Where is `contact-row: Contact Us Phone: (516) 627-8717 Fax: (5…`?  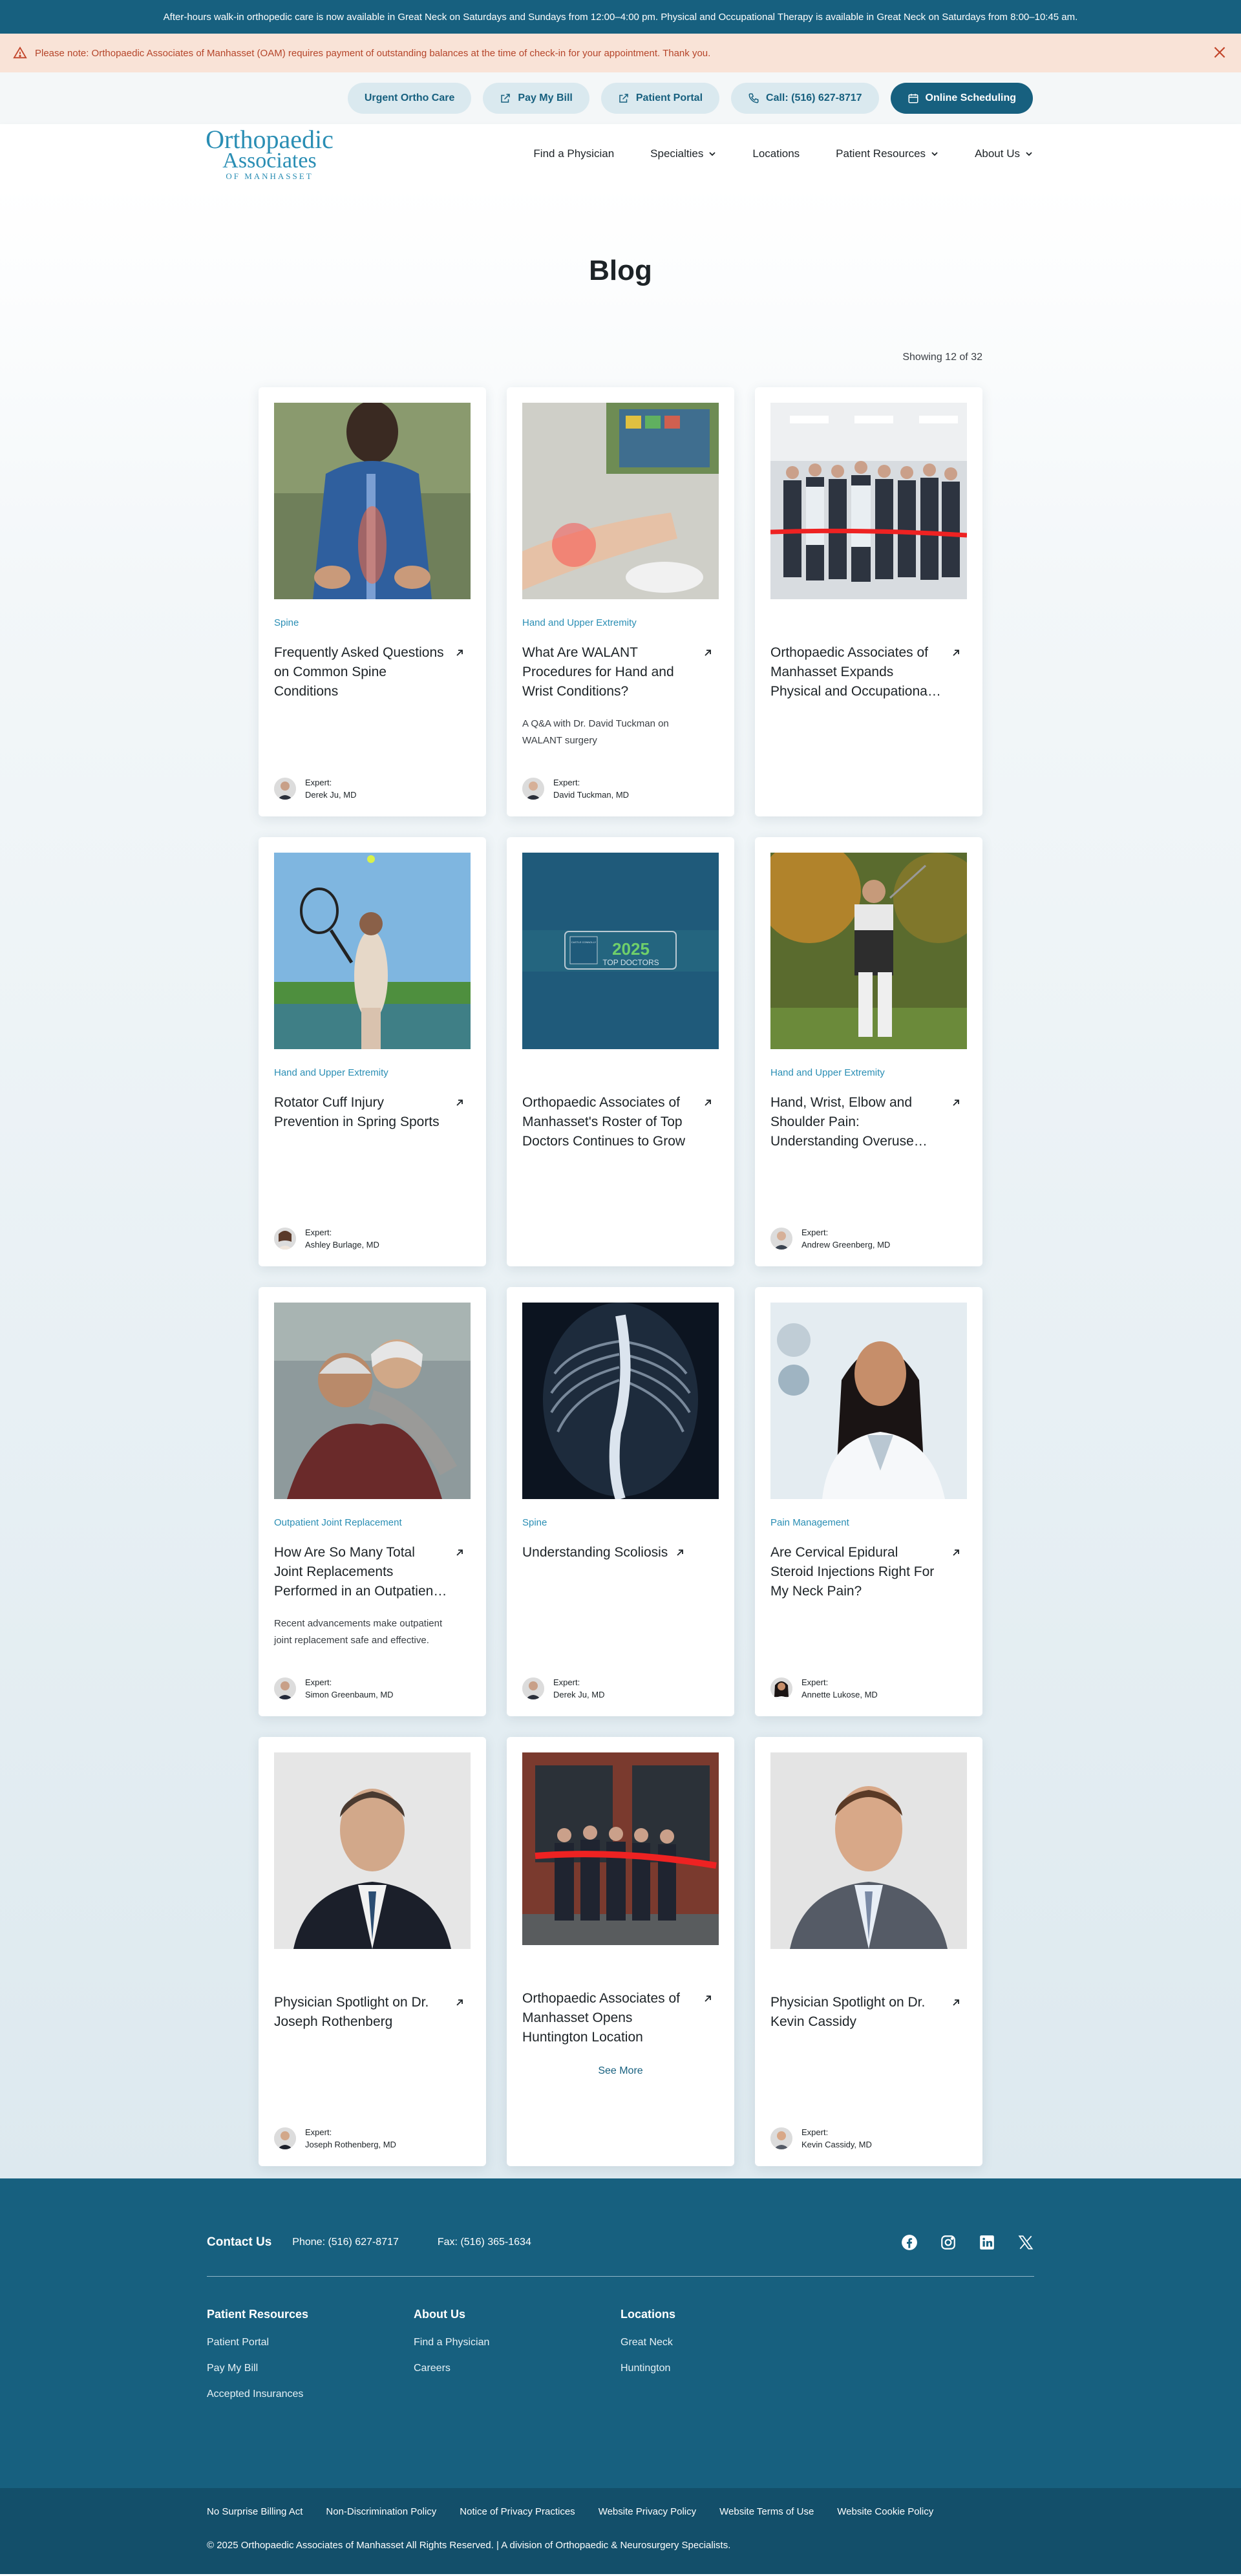
contact-row: Contact Us Phone: (516) 627-8717 Fax: (5… is located at coordinates (620, 2242).